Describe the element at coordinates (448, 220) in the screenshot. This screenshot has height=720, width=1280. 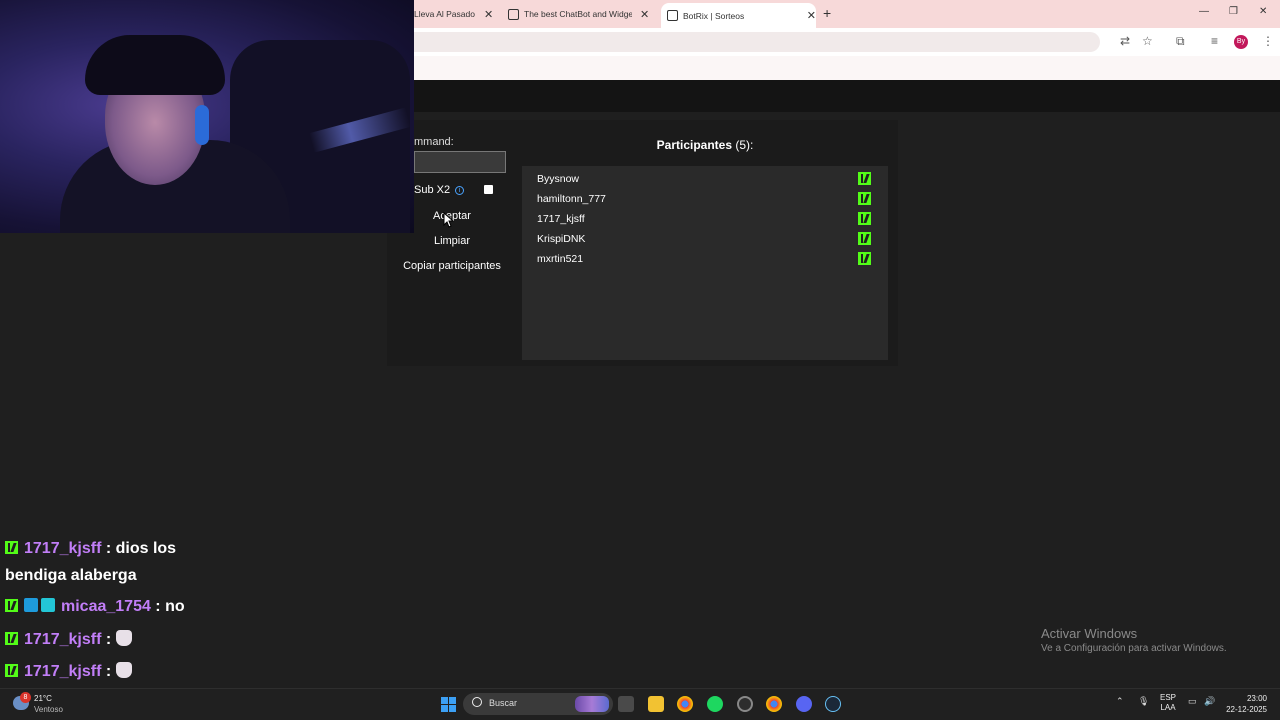
I see `mouse-cursor-icon` at that location.